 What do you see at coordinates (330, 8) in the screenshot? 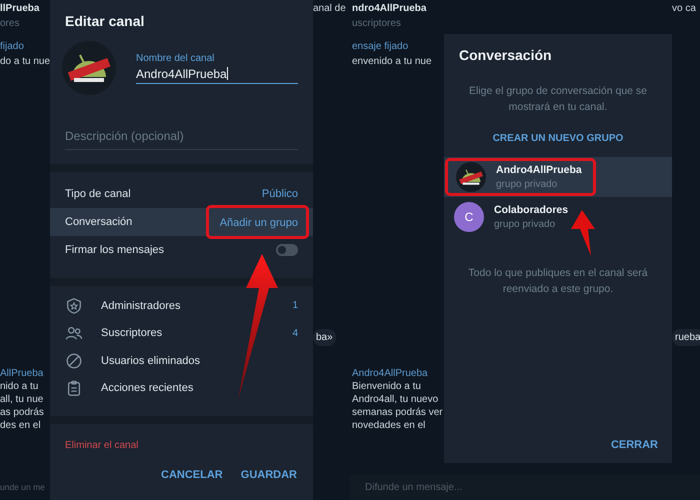
I see `message-text: anal de` at bounding box center [330, 8].